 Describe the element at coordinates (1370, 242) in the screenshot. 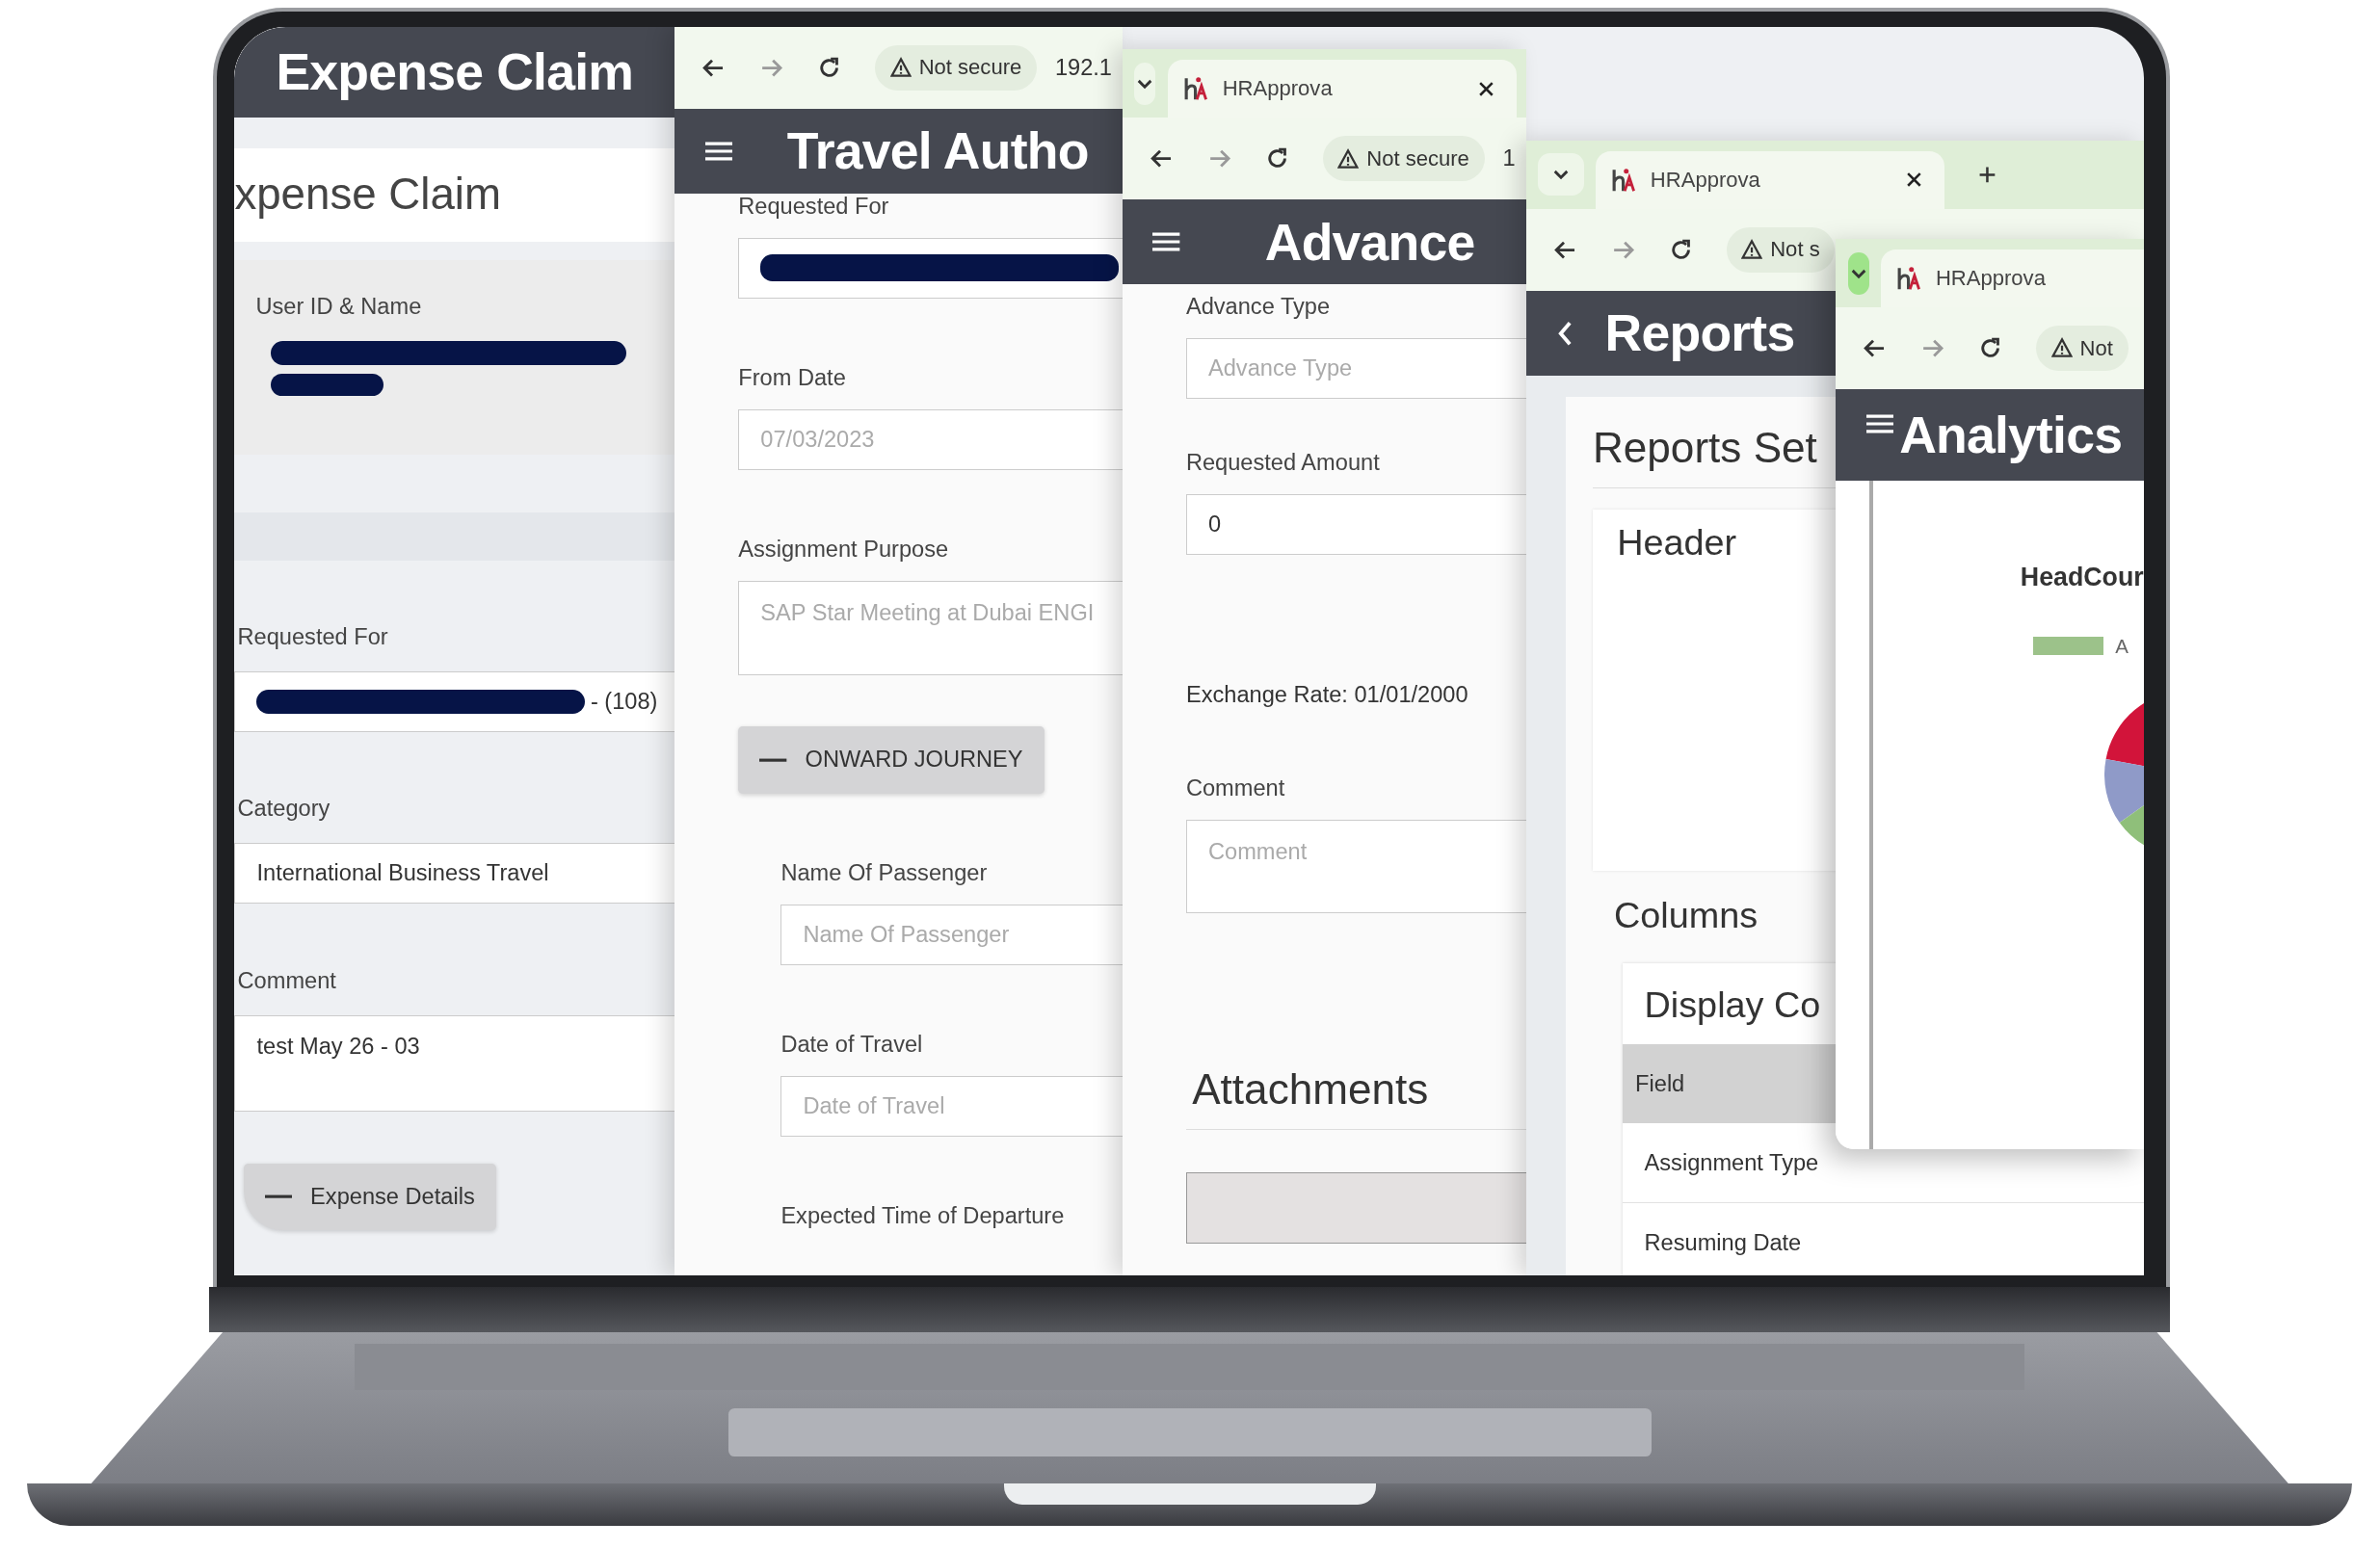

I see `page-banner-title: Advance` at that location.